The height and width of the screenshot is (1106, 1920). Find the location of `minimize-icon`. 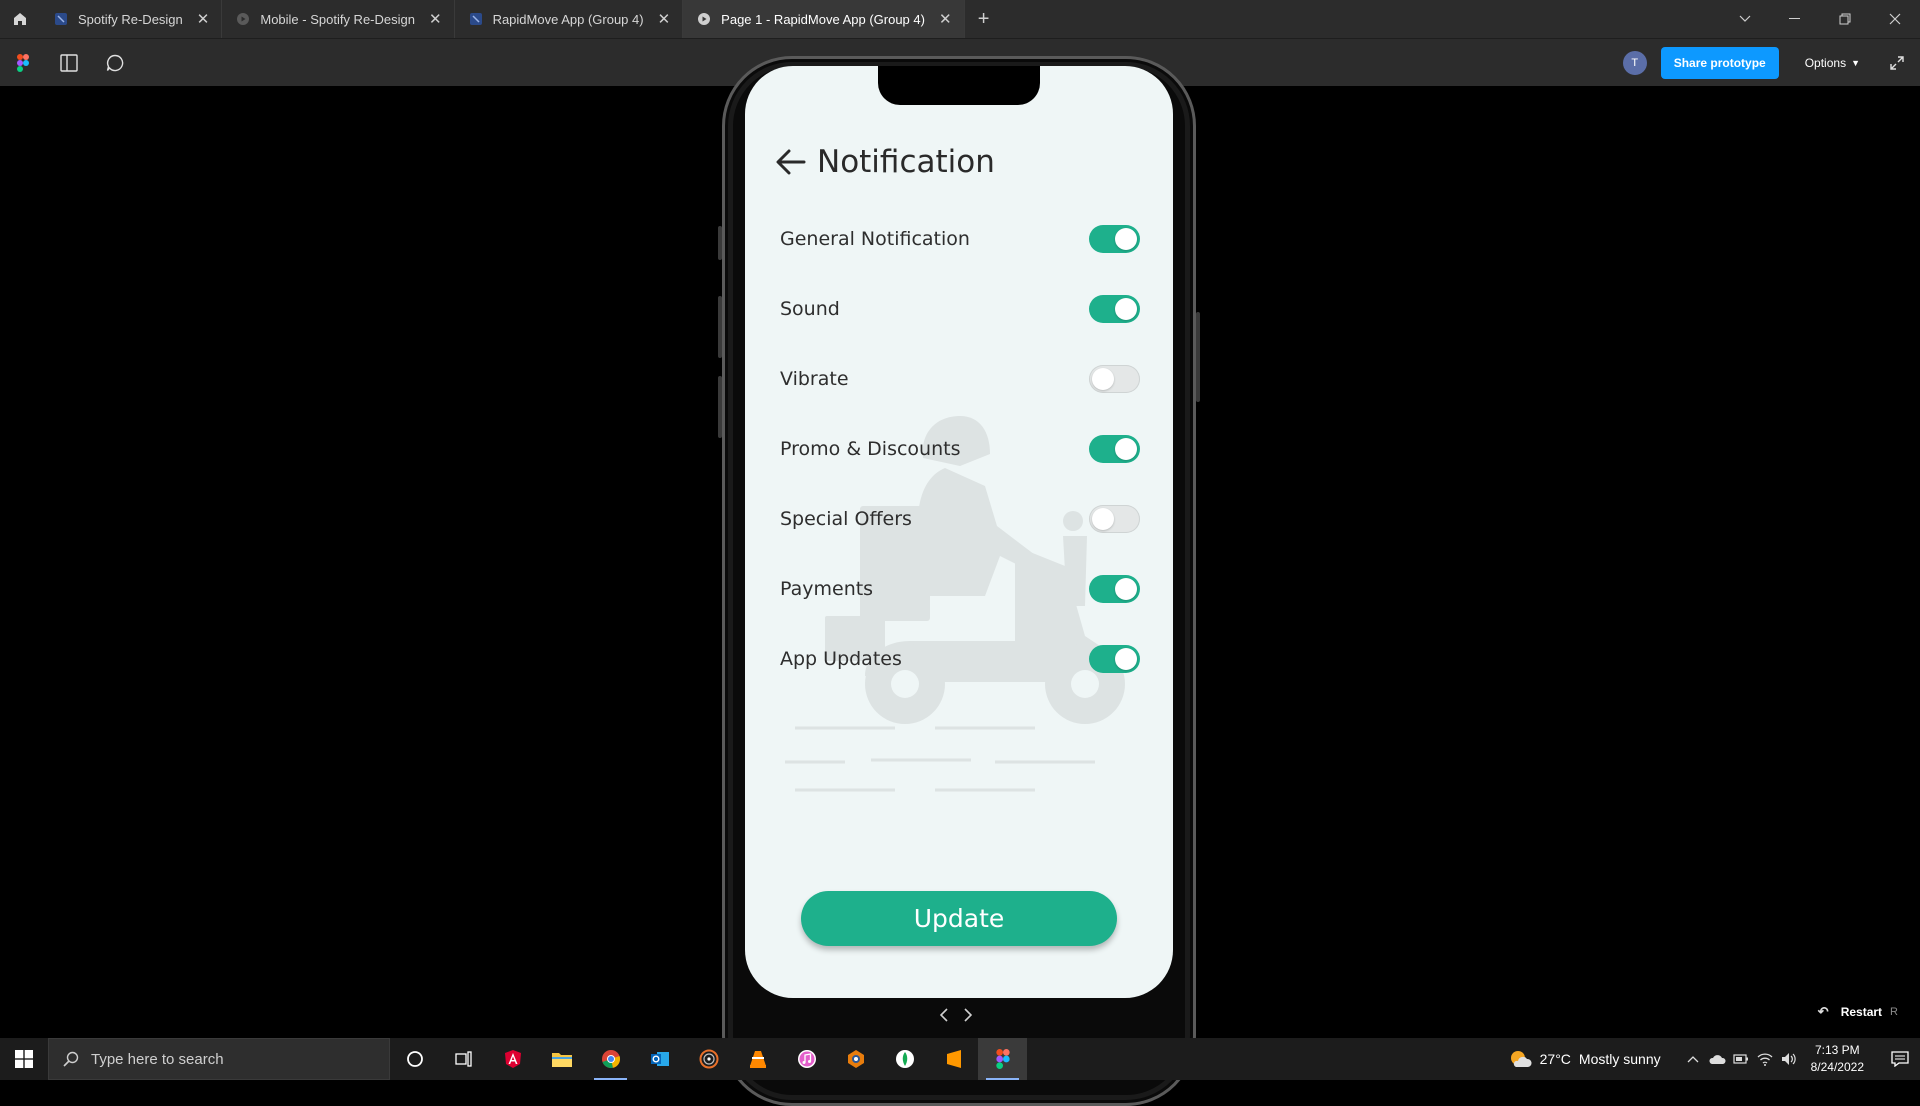

minimize-icon is located at coordinates (1794, 18).